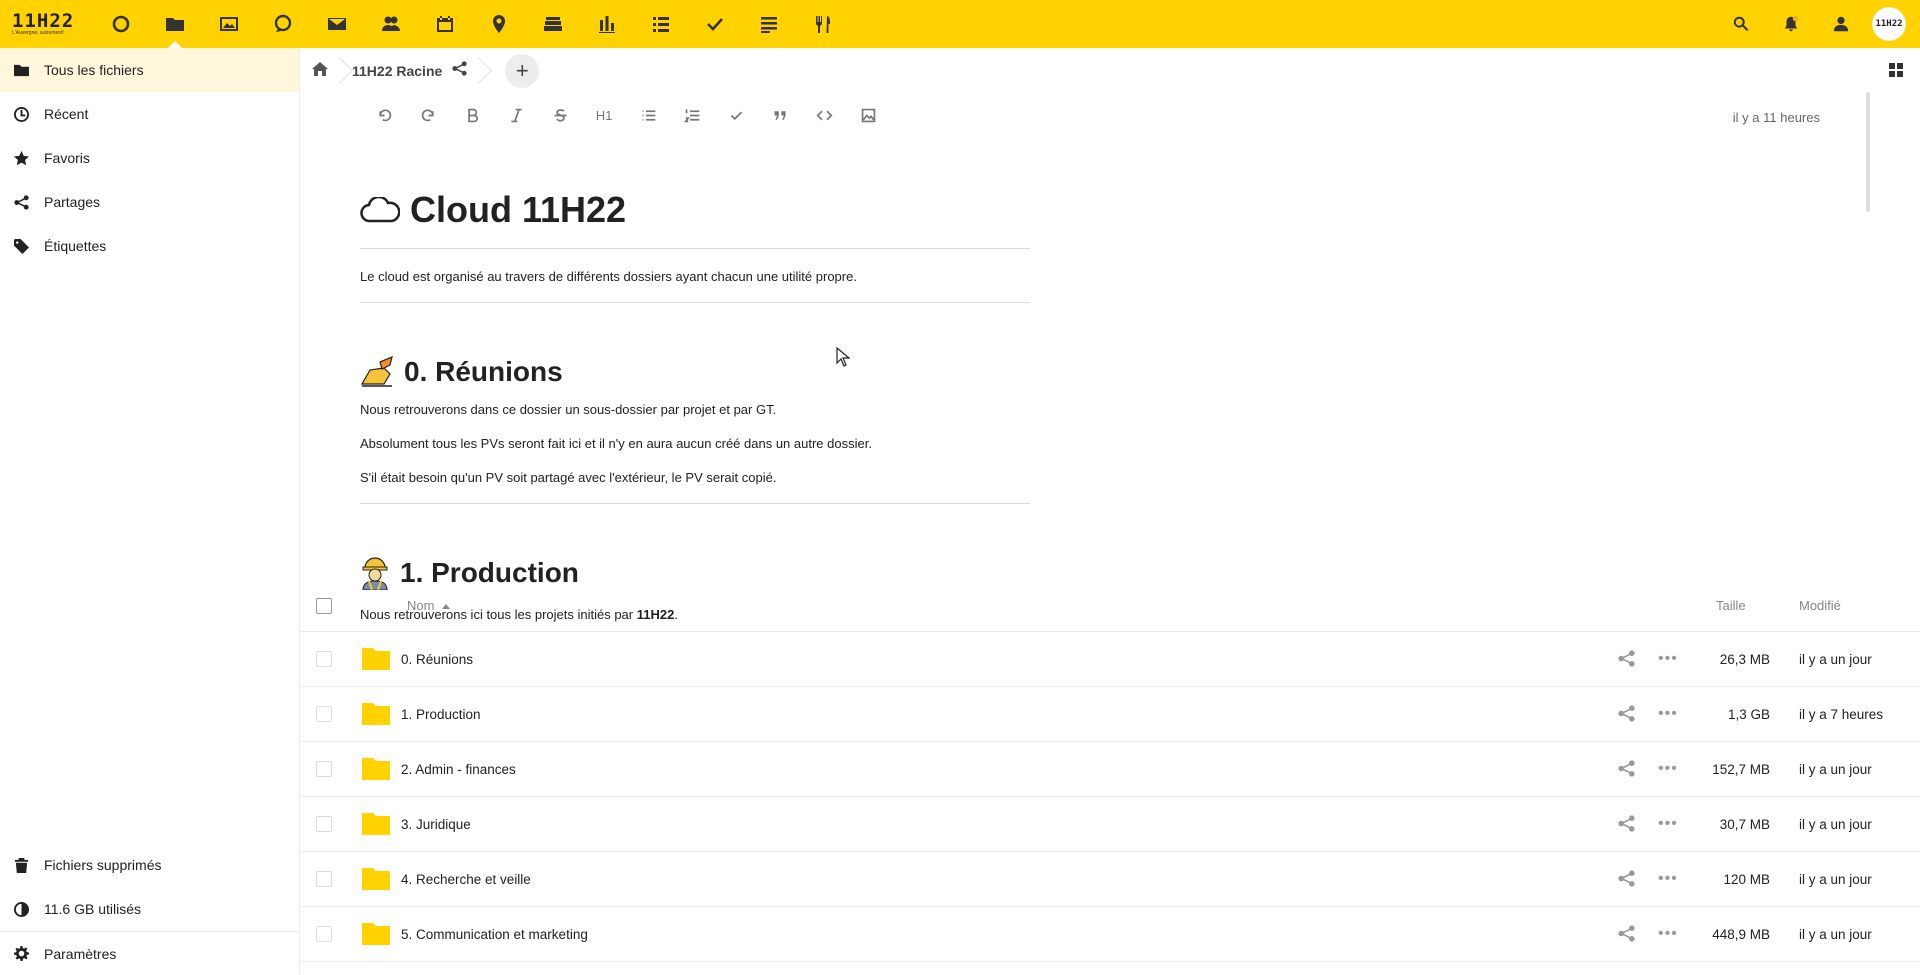  What do you see at coordinates (175, 24) in the screenshot?
I see `files-folder-icon` at bounding box center [175, 24].